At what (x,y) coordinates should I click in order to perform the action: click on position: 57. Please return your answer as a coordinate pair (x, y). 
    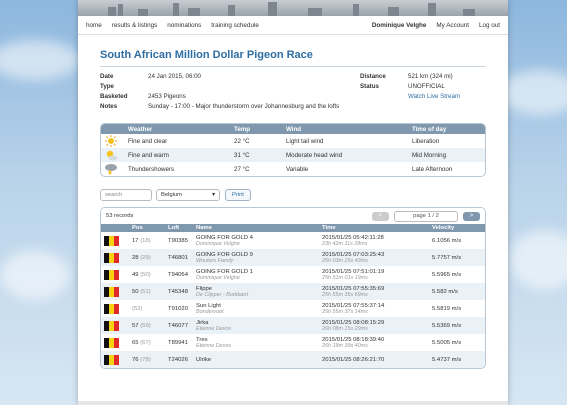
    Looking at the image, I should click on (135, 325).